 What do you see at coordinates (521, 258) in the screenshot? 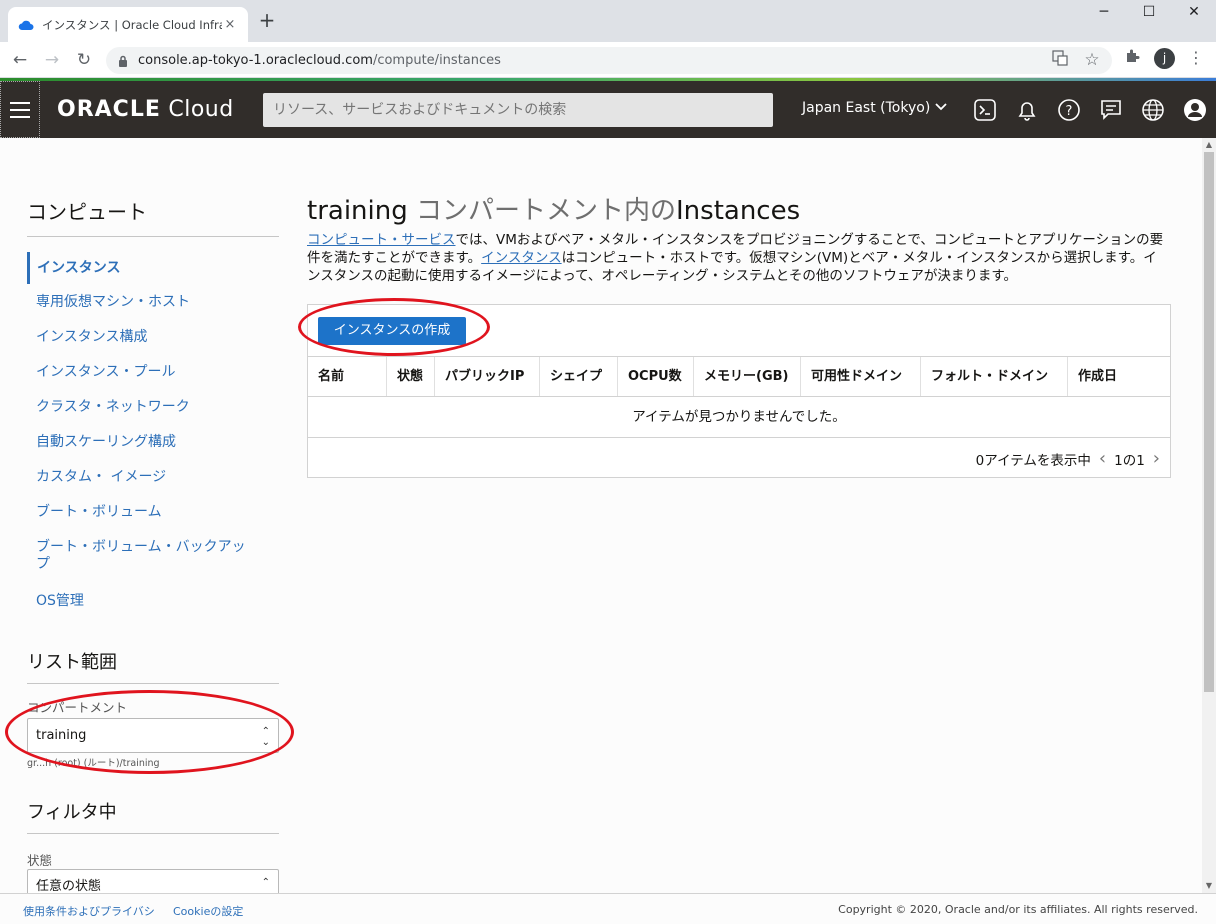
I see `instance-link: インスタンス` at bounding box center [521, 258].